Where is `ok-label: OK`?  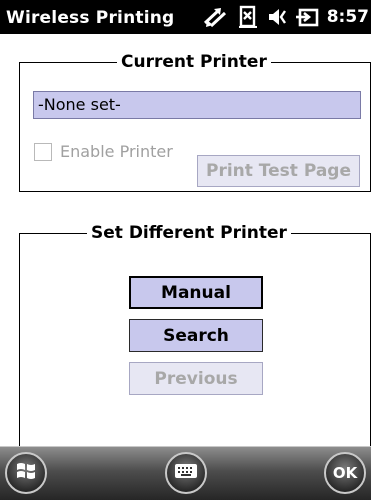
ok-label: OK is located at coordinates (345, 473).